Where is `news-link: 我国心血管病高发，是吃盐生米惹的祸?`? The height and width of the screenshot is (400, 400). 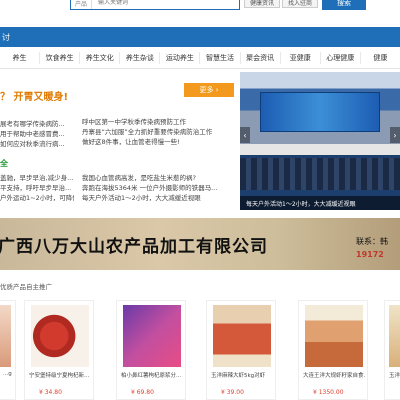 news-link: 我国心血管病高发，是吃盐生米惹的祸? is located at coordinates (158, 177).